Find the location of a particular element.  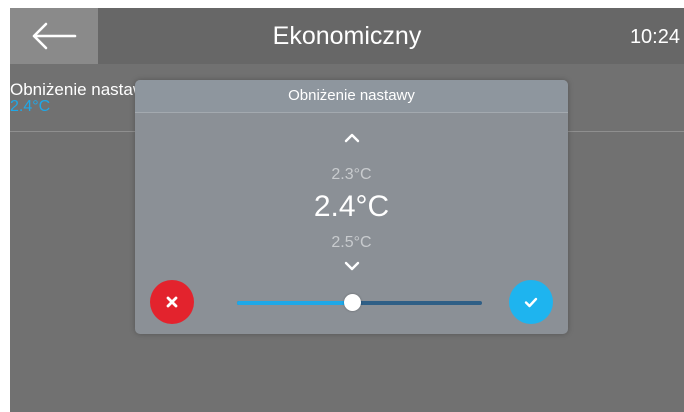

page-title: Ekonomiczny is located at coordinates (347, 36).